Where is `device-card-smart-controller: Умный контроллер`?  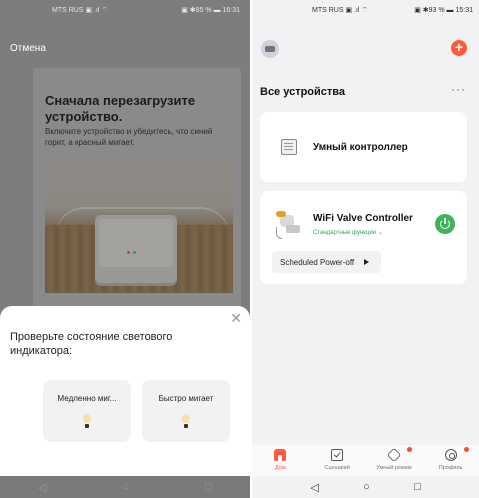
device-card-smart-controller: Умный контроллер is located at coordinates (363, 147).